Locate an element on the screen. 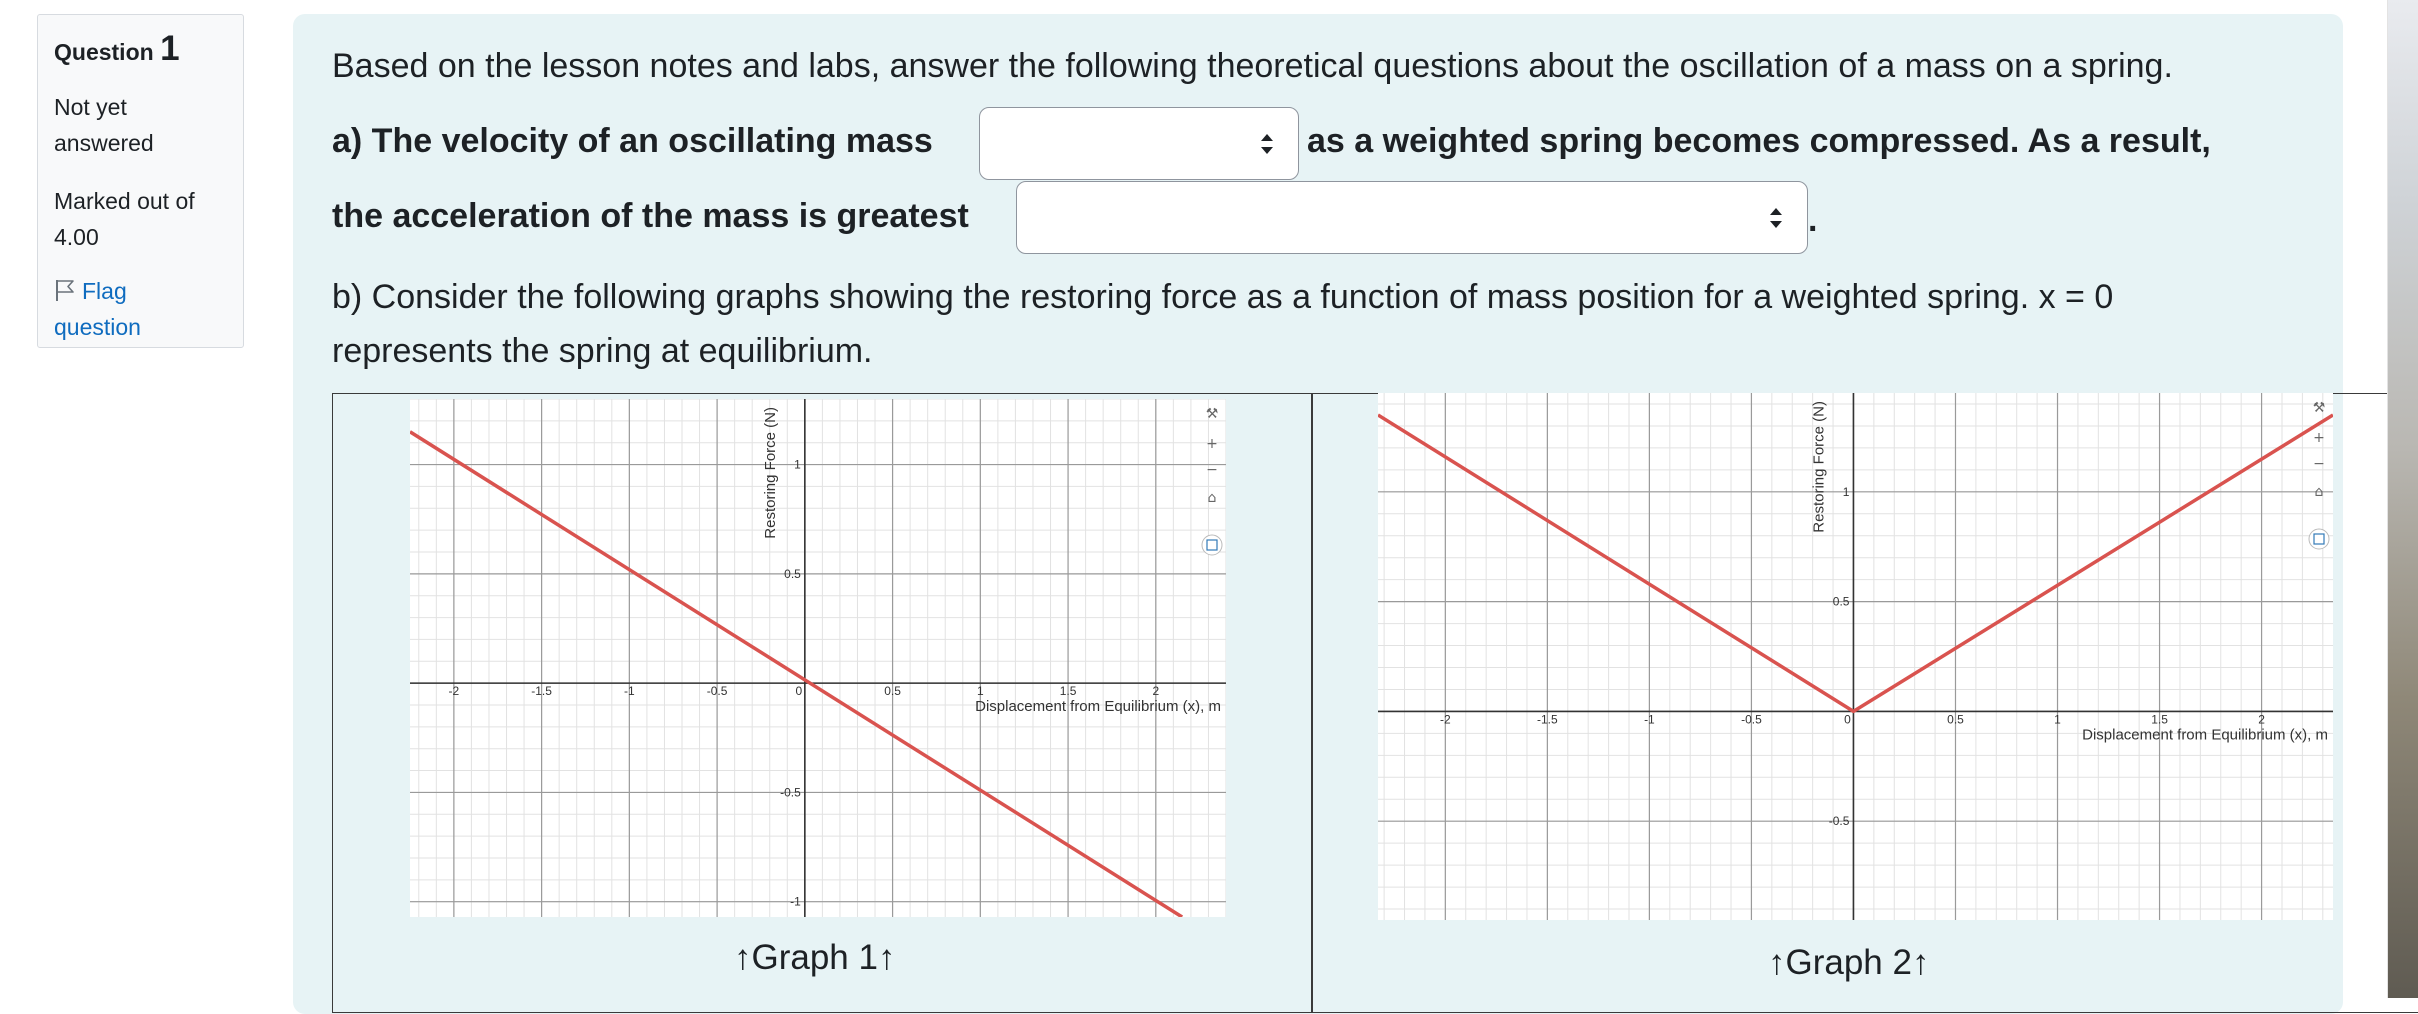  part-a-period: . is located at coordinates (1812, 220).